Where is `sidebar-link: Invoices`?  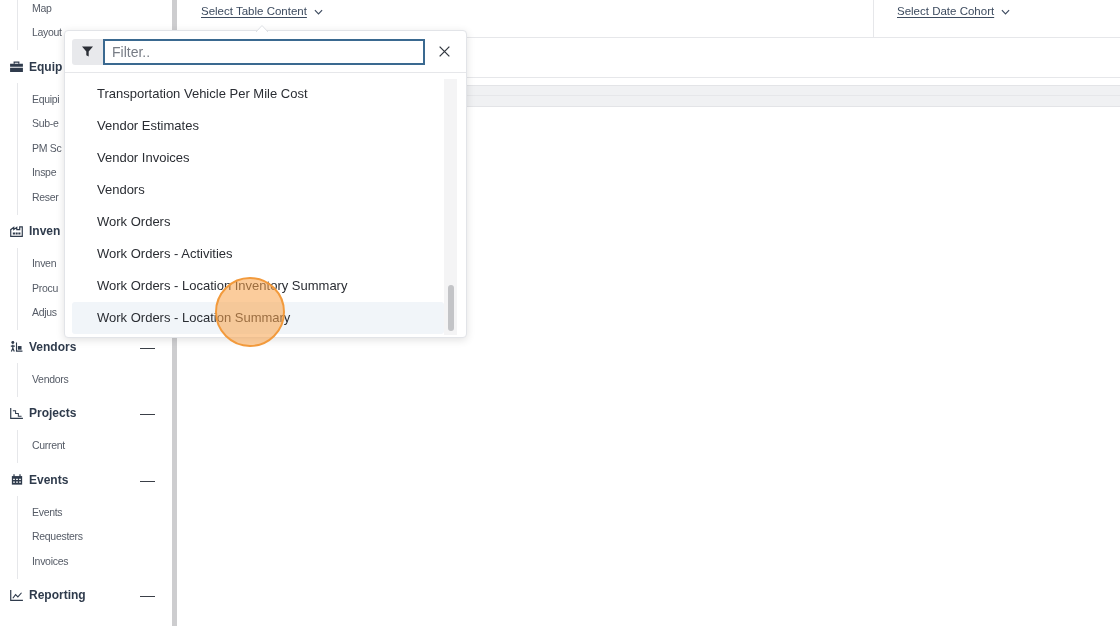 sidebar-link: Invoices is located at coordinates (50, 561).